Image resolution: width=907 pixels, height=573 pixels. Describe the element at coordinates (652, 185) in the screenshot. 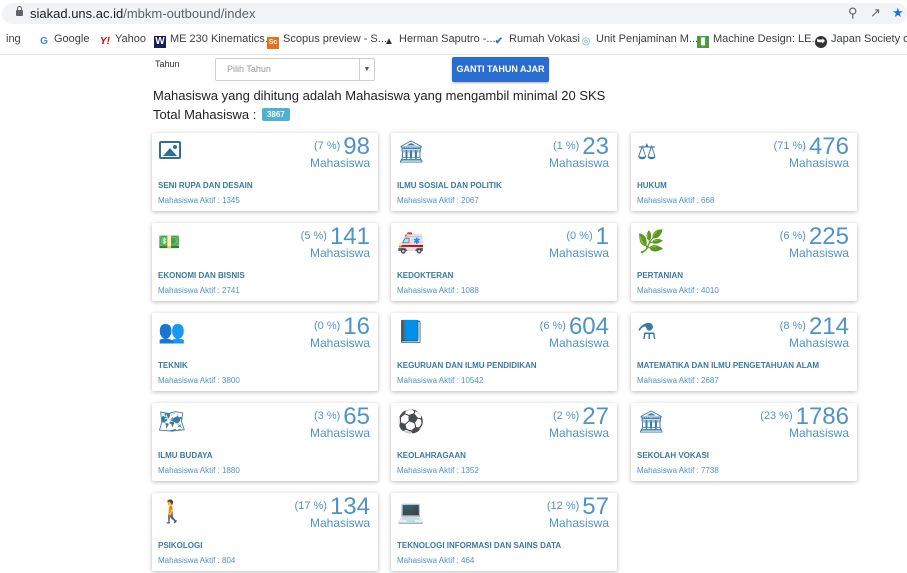

I see `faculty-name: HUKUM` at that location.